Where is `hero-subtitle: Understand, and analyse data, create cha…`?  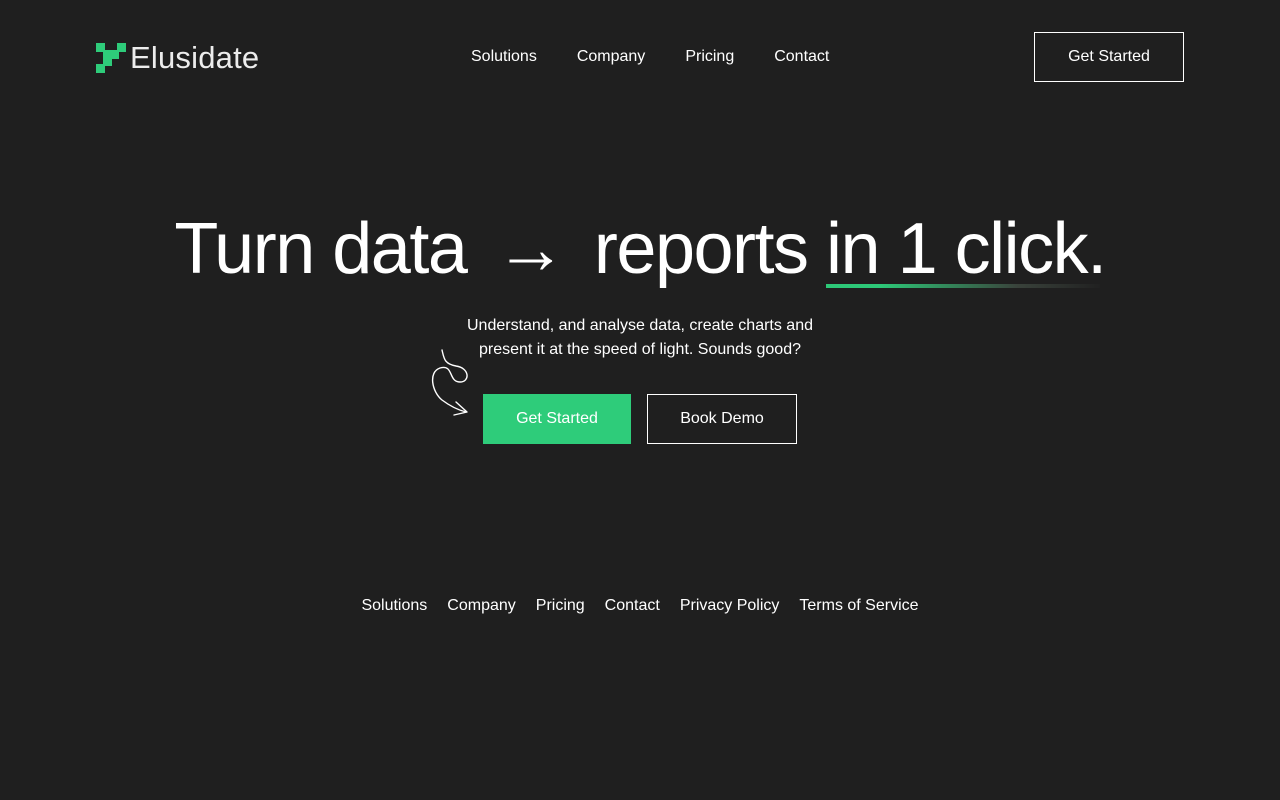
hero-subtitle: Understand, and analyse data, create cha… is located at coordinates (640, 337).